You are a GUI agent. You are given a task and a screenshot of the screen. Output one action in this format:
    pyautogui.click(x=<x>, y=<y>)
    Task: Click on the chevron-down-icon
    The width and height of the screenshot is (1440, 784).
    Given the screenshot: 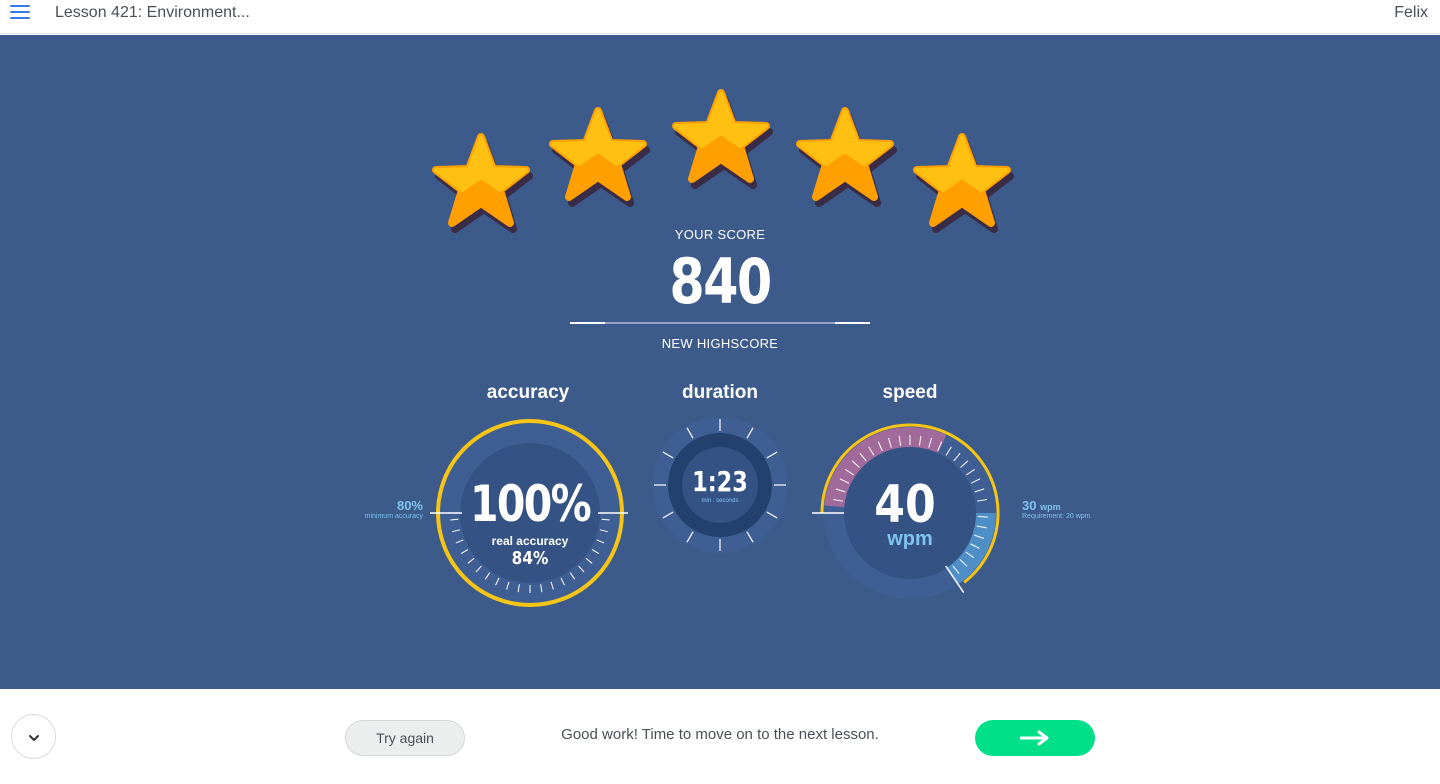 What is the action you would take?
    pyautogui.click(x=34, y=738)
    